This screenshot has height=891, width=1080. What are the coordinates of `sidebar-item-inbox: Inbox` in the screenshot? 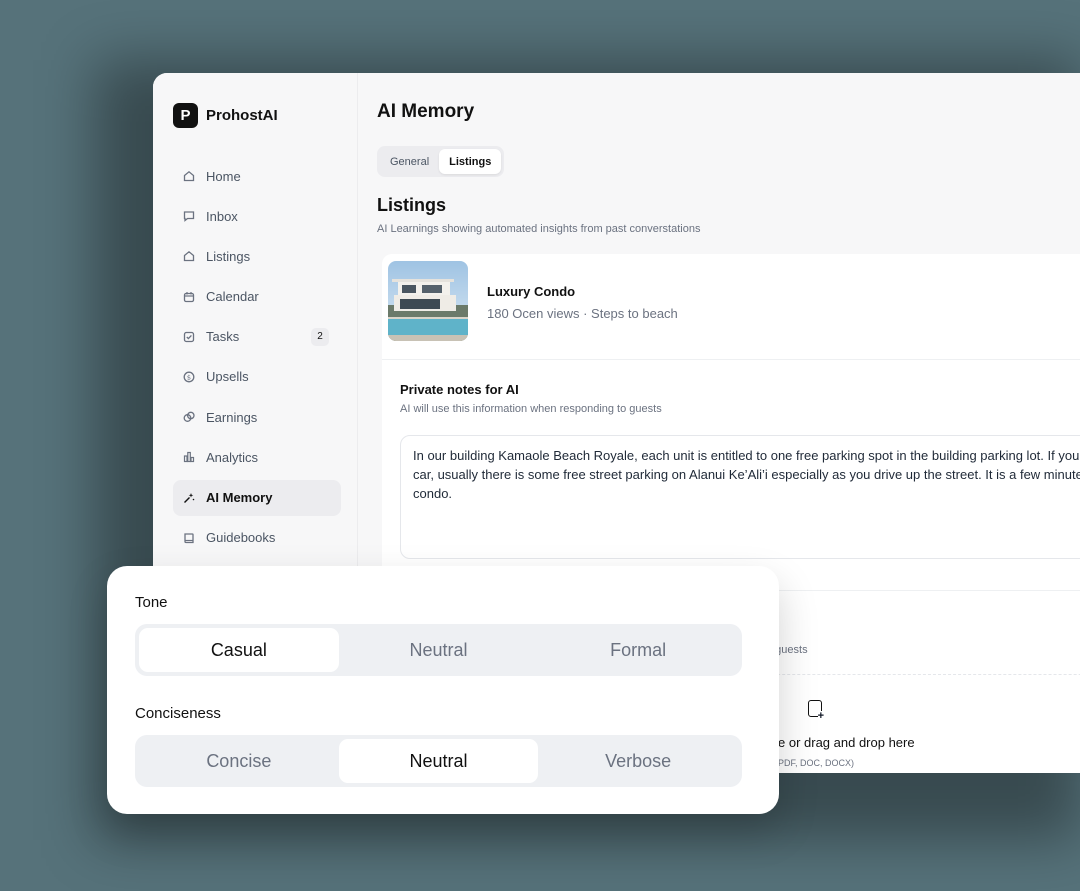 It's located at (257, 216).